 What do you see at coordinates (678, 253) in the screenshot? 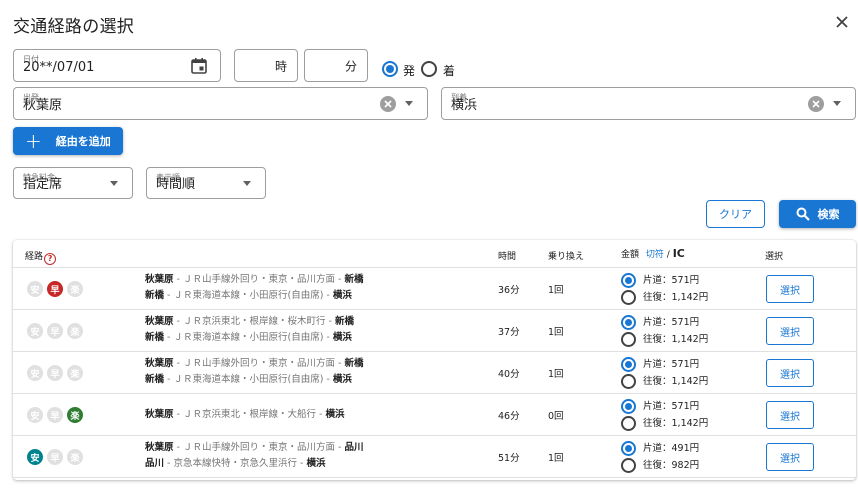
I see `ic-label: IC` at bounding box center [678, 253].